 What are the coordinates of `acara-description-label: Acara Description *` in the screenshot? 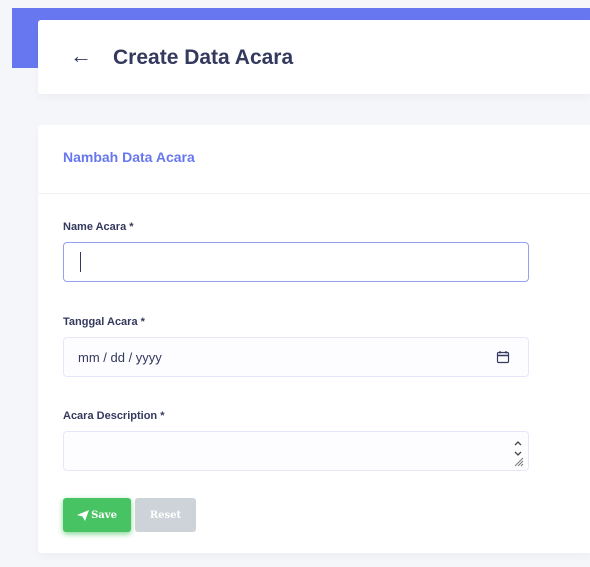 It's located at (114, 416).